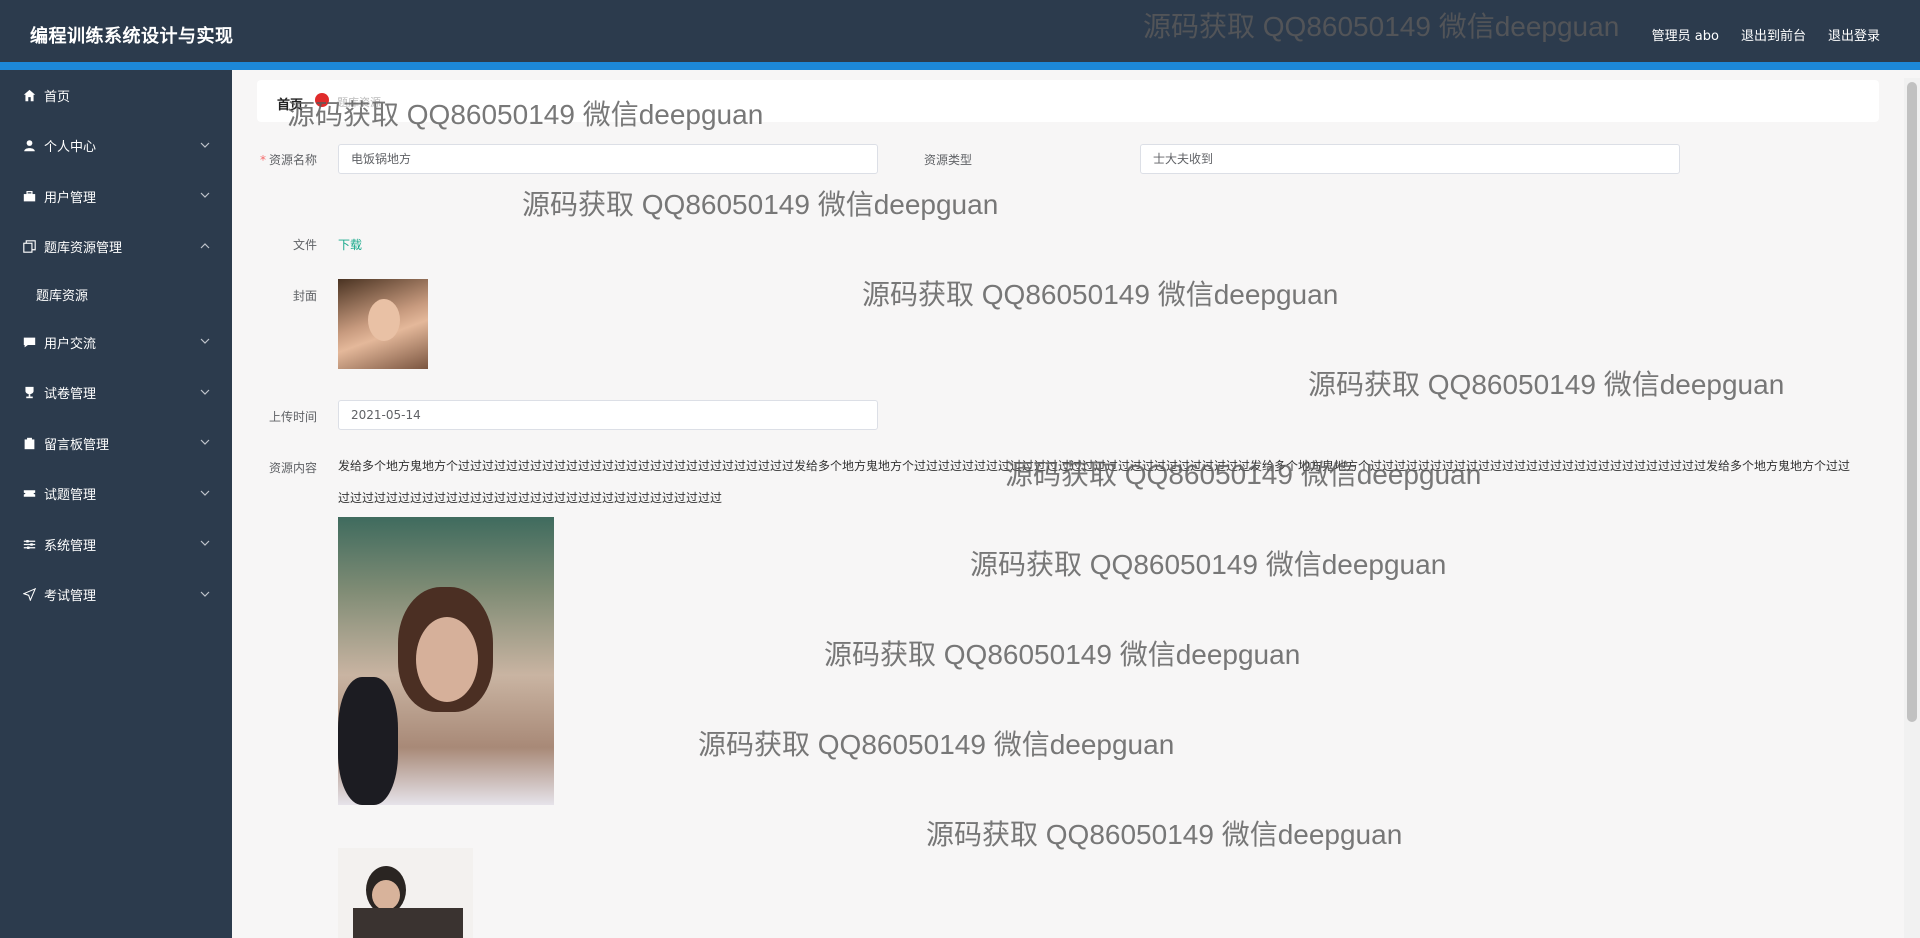 This screenshot has height=938, width=1920. I want to click on resource-type-label: 资源类型, so click(947, 160).